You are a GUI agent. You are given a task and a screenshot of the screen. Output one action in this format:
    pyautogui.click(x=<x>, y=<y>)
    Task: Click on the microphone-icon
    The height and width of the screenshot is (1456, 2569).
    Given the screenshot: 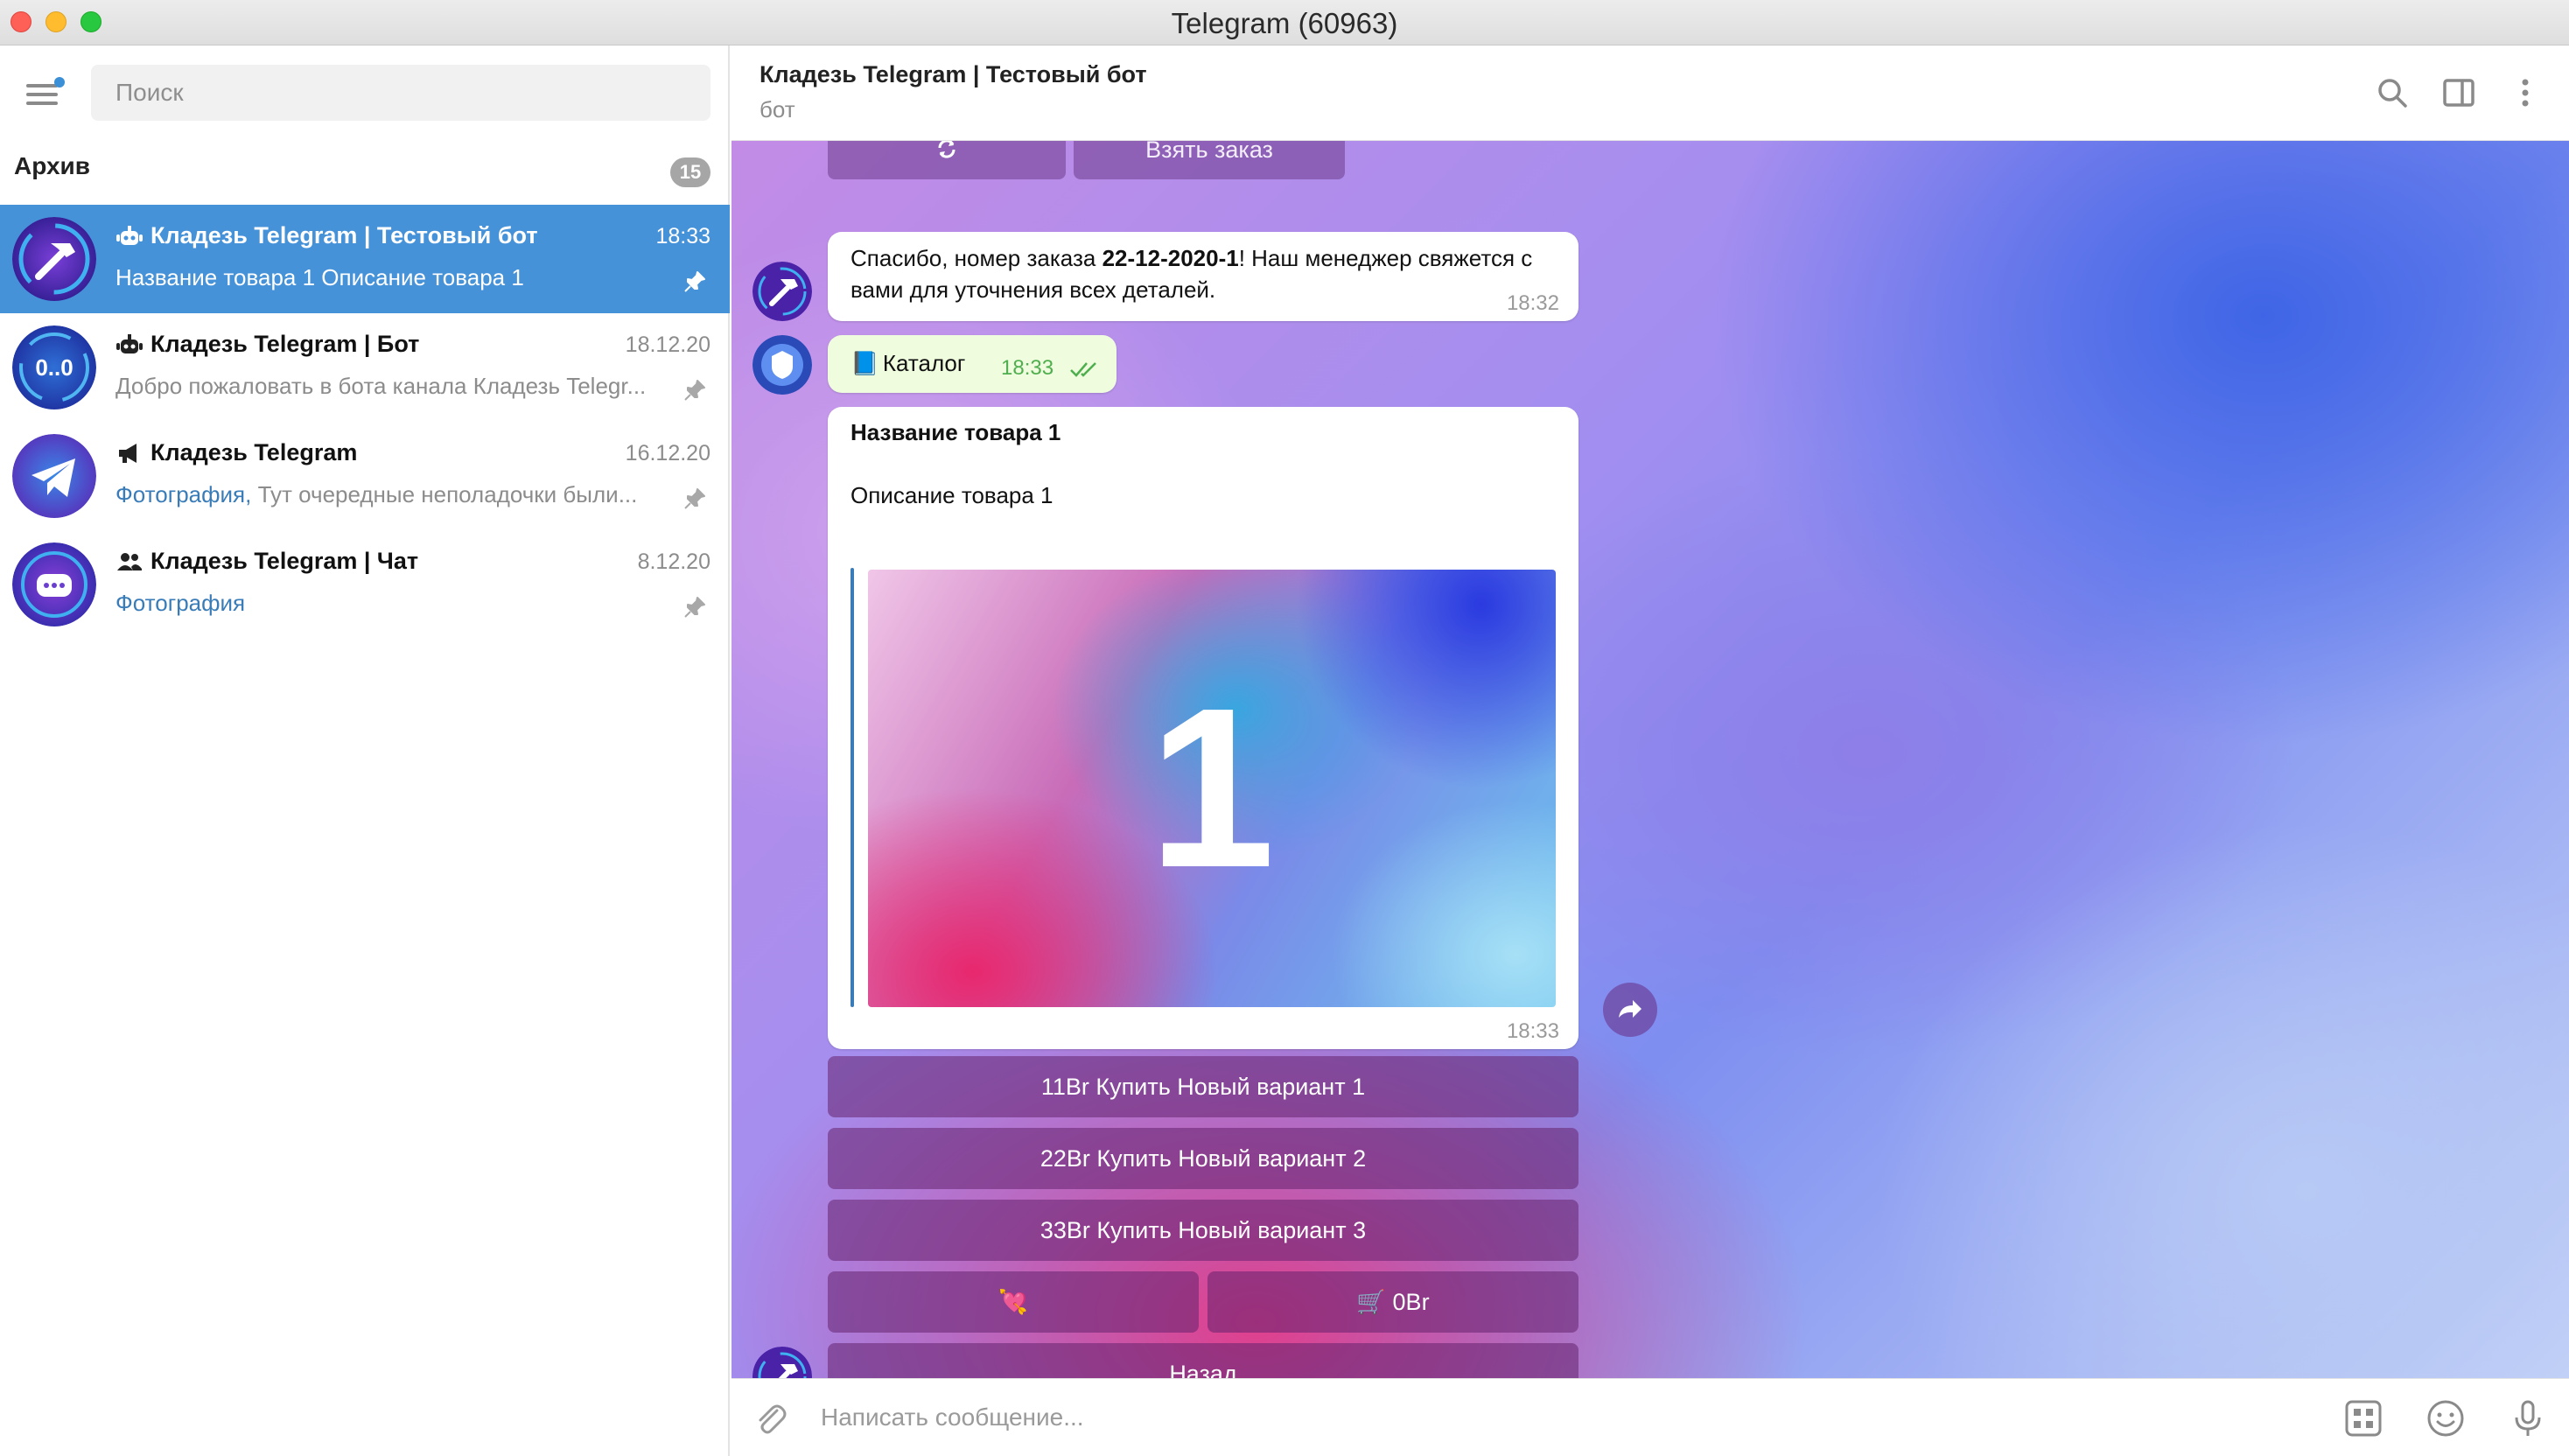 What is the action you would take?
    pyautogui.click(x=2528, y=1418)
    